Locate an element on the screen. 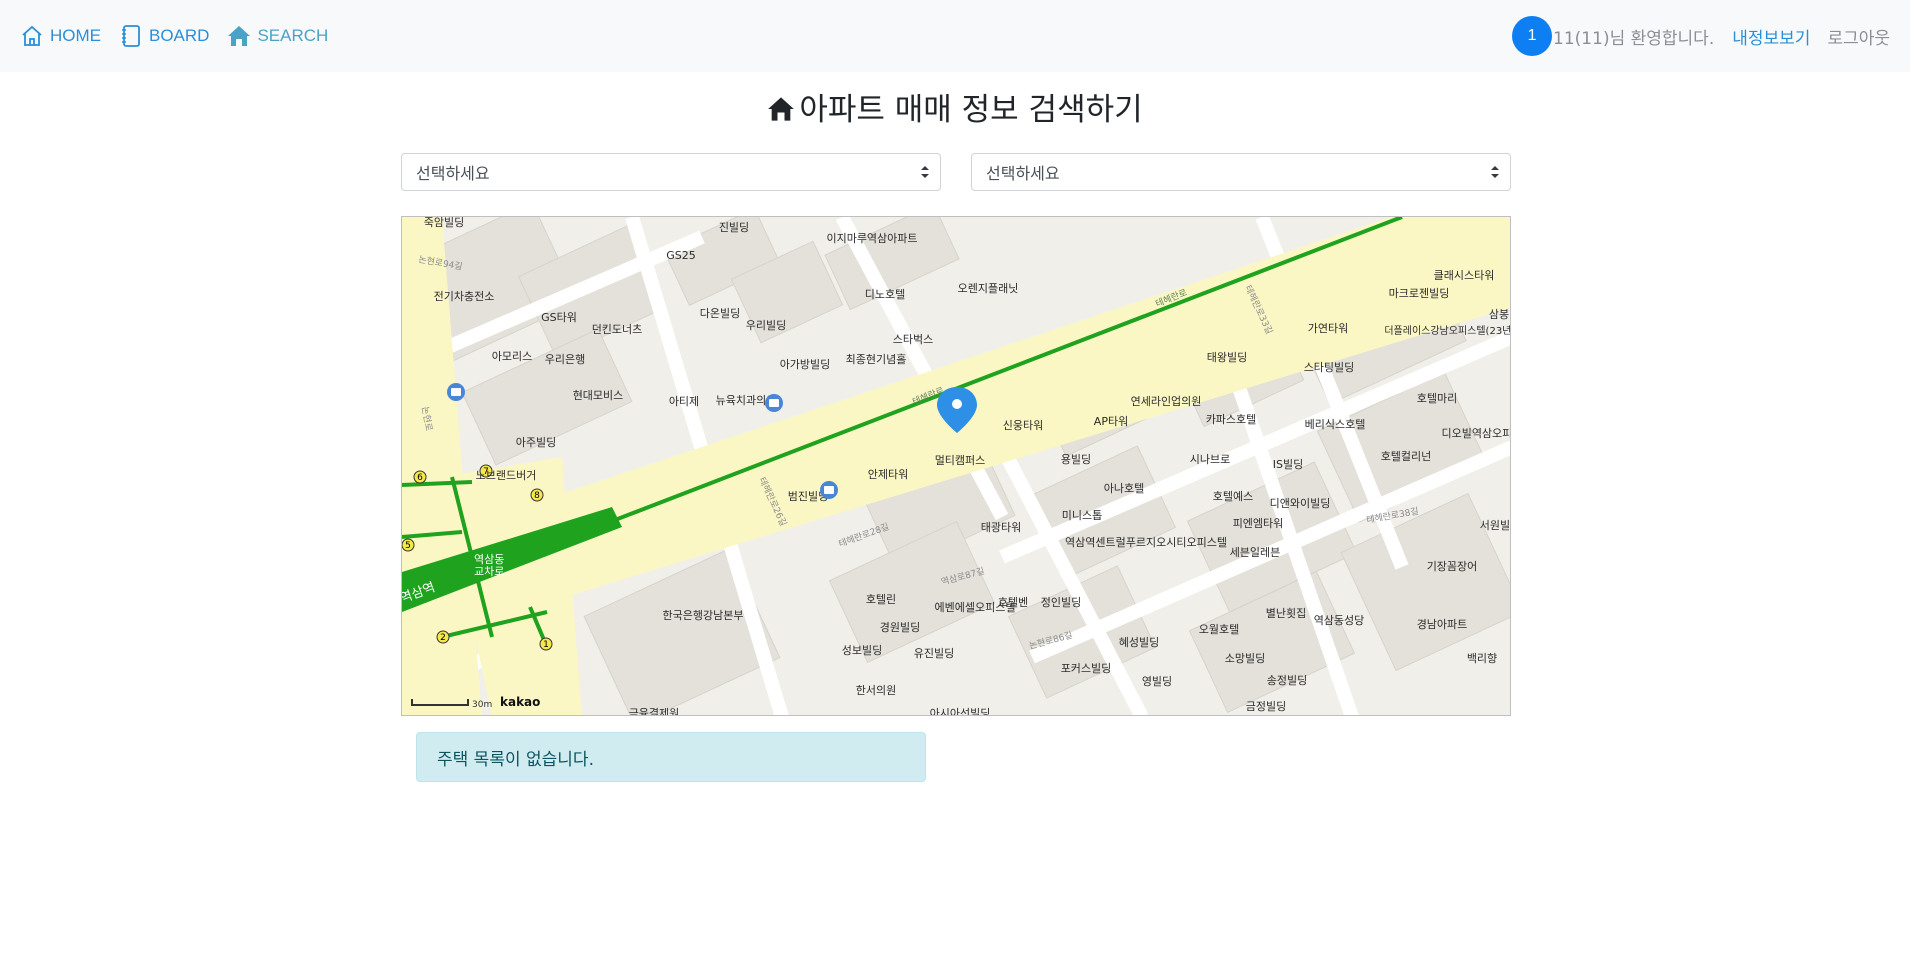  svg-text: 2 is located at coordinates (443, 638).